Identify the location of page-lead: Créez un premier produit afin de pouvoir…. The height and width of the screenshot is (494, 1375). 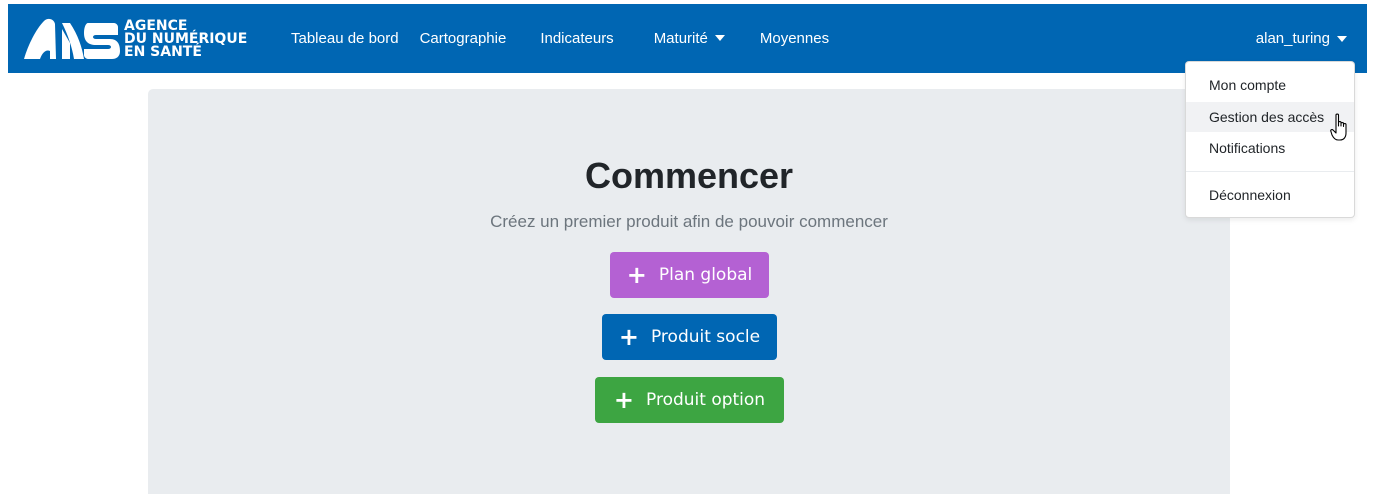
(689, 221).